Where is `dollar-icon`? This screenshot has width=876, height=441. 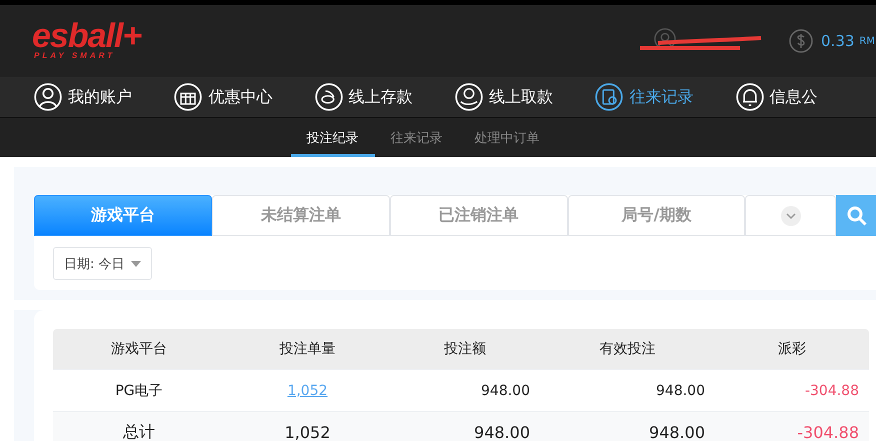 dollar-icon is located at coordinates (801, 41).